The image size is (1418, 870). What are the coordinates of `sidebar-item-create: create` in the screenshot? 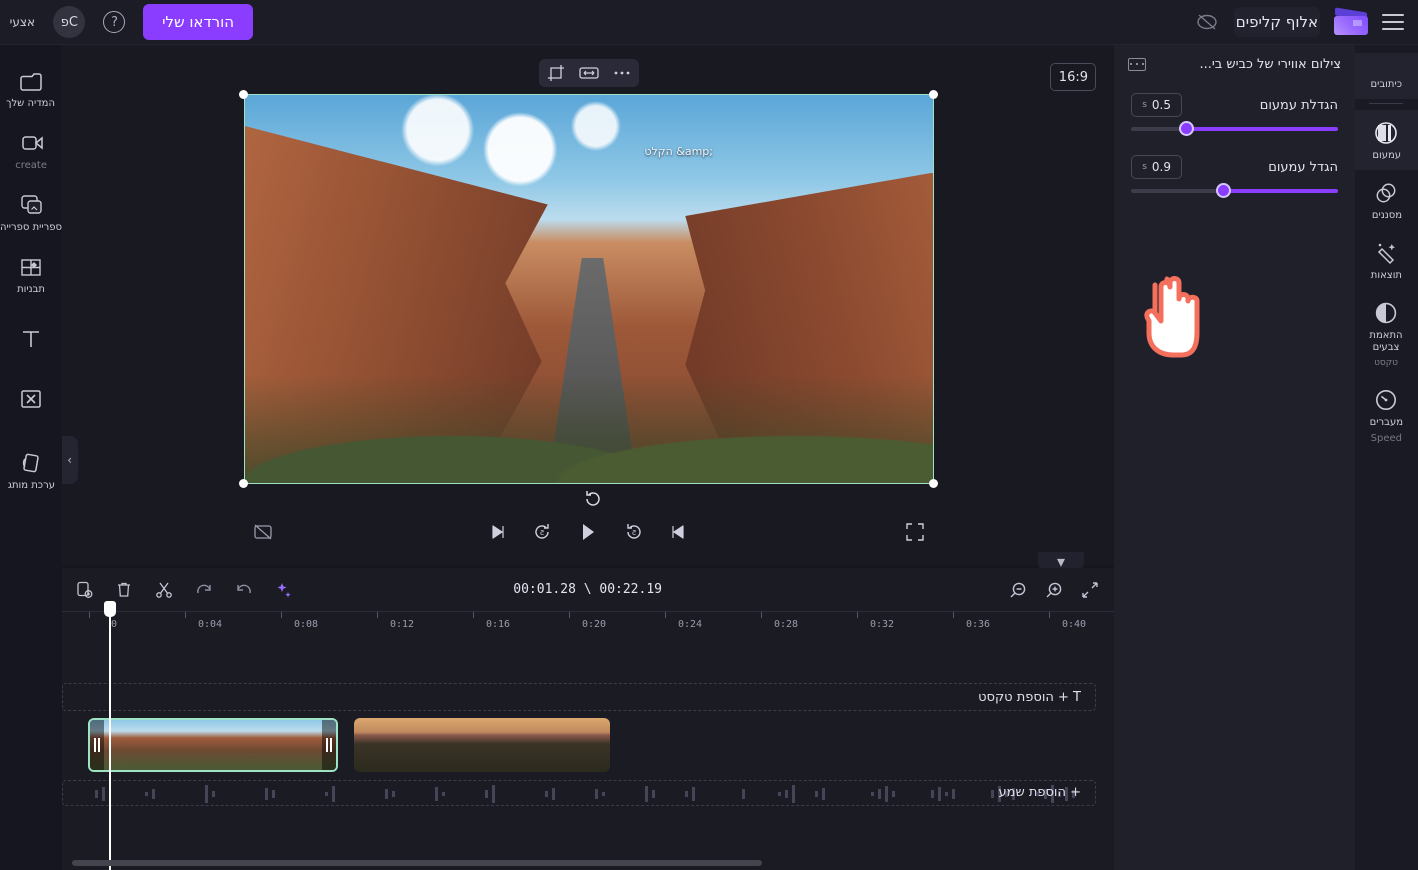 It's located at (31, 150).